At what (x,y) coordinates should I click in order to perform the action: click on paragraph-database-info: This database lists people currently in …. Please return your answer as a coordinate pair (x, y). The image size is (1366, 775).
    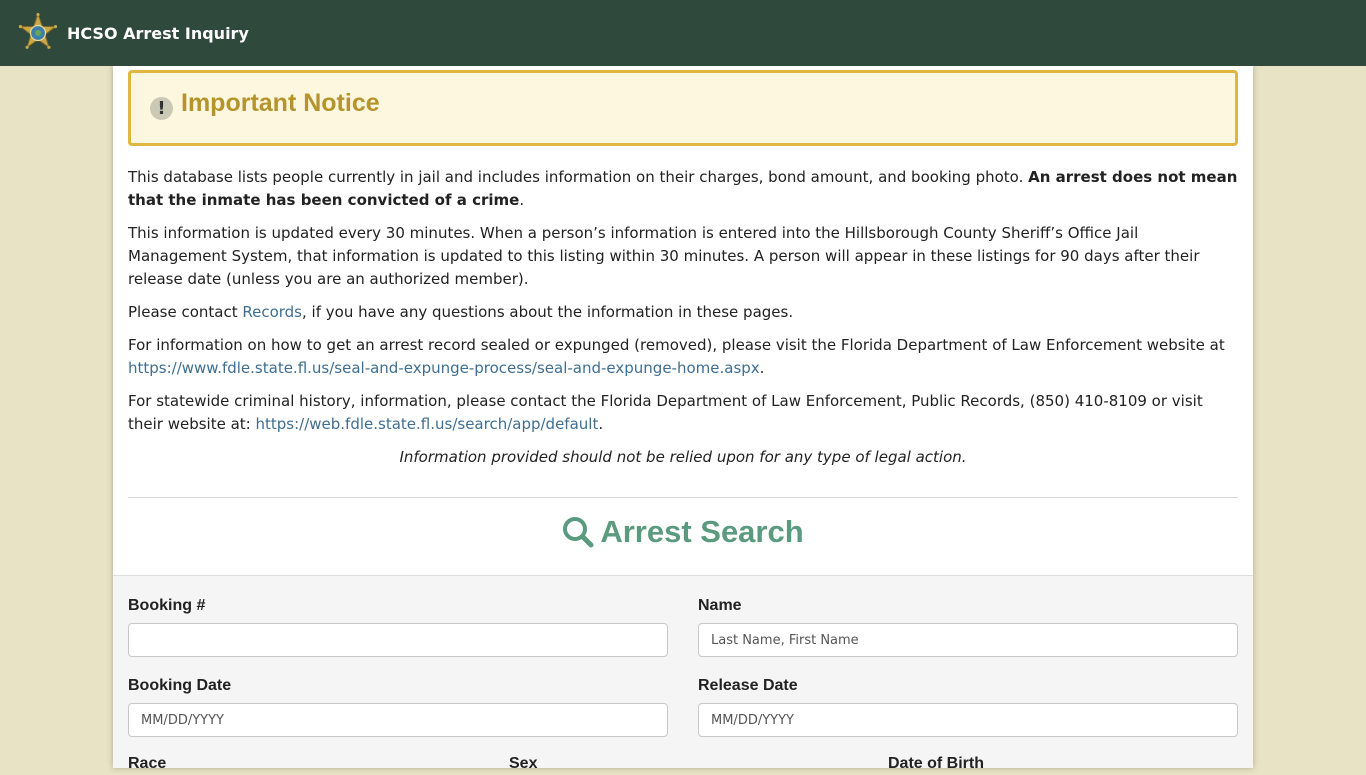
    Looking at the image, I should click on (683, 188).